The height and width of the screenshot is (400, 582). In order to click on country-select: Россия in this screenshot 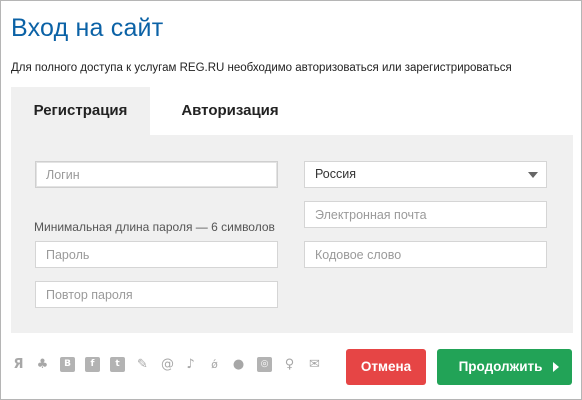, I will do `click(425, 174)`.